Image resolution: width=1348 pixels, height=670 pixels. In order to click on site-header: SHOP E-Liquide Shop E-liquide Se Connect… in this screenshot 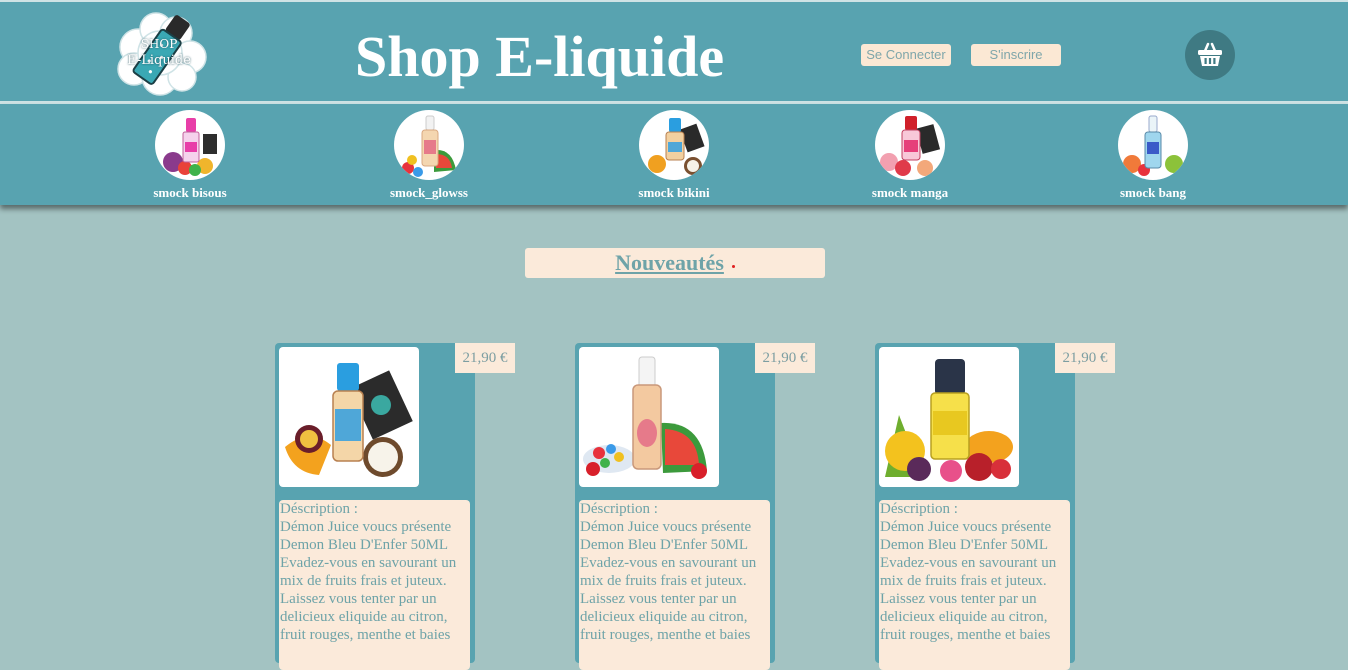, I will do `click(674, 52)`.